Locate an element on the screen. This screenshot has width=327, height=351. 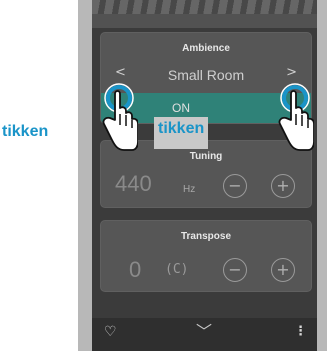
tuning-unit: Hz is located at coordinates (189, 189).